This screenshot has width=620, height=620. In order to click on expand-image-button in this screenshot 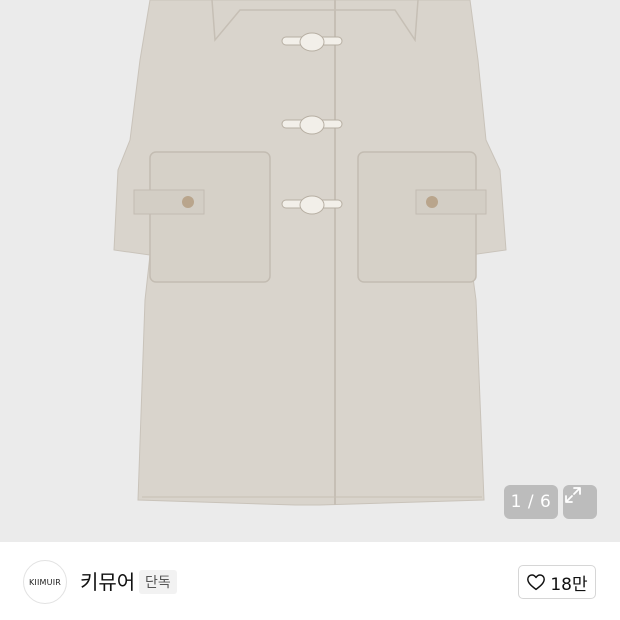, I will do `click(580, 502)`.